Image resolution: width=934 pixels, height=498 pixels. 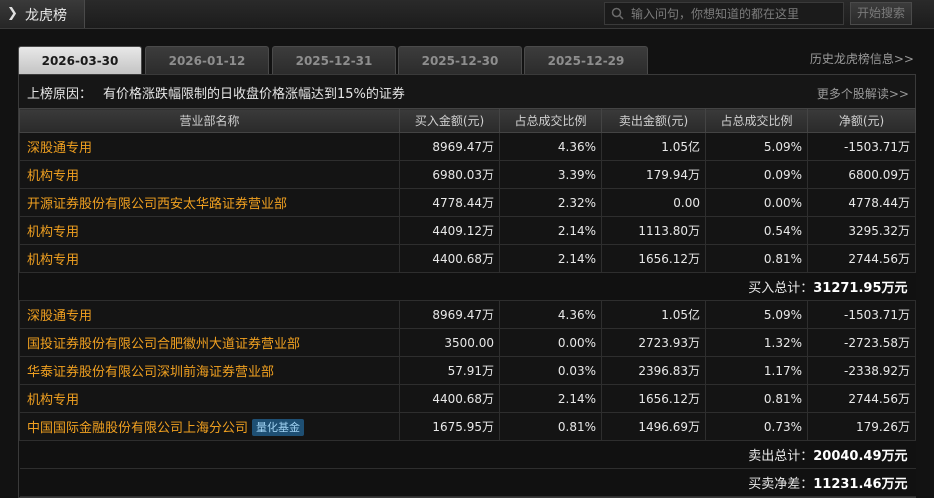 I want to click on sell-total: 卖出总计：20040.49万元, so click(x=467, y=454).